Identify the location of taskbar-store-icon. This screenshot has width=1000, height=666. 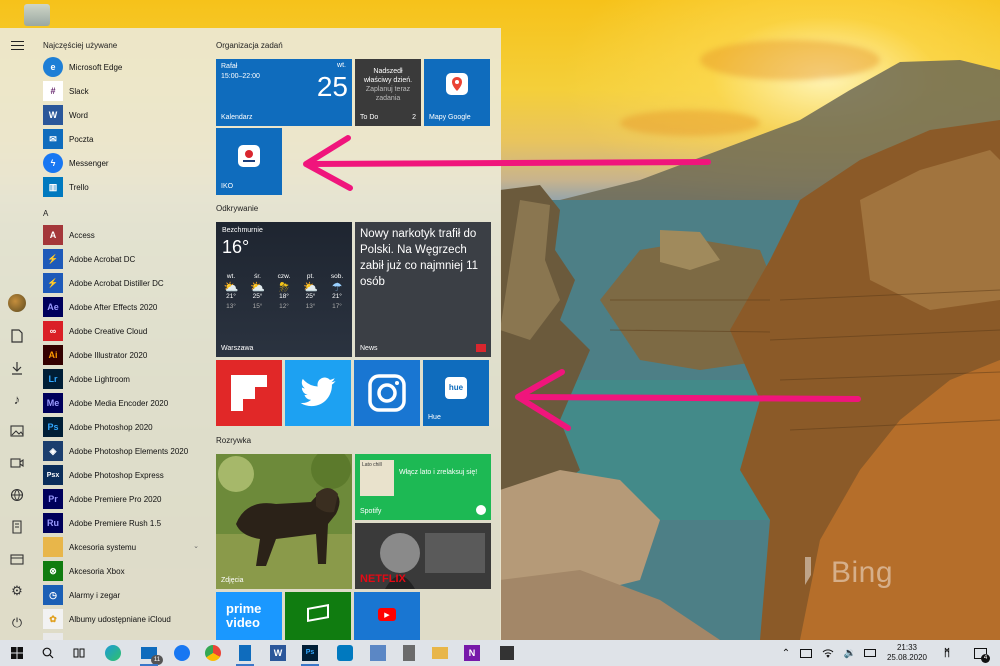
(507, 653).